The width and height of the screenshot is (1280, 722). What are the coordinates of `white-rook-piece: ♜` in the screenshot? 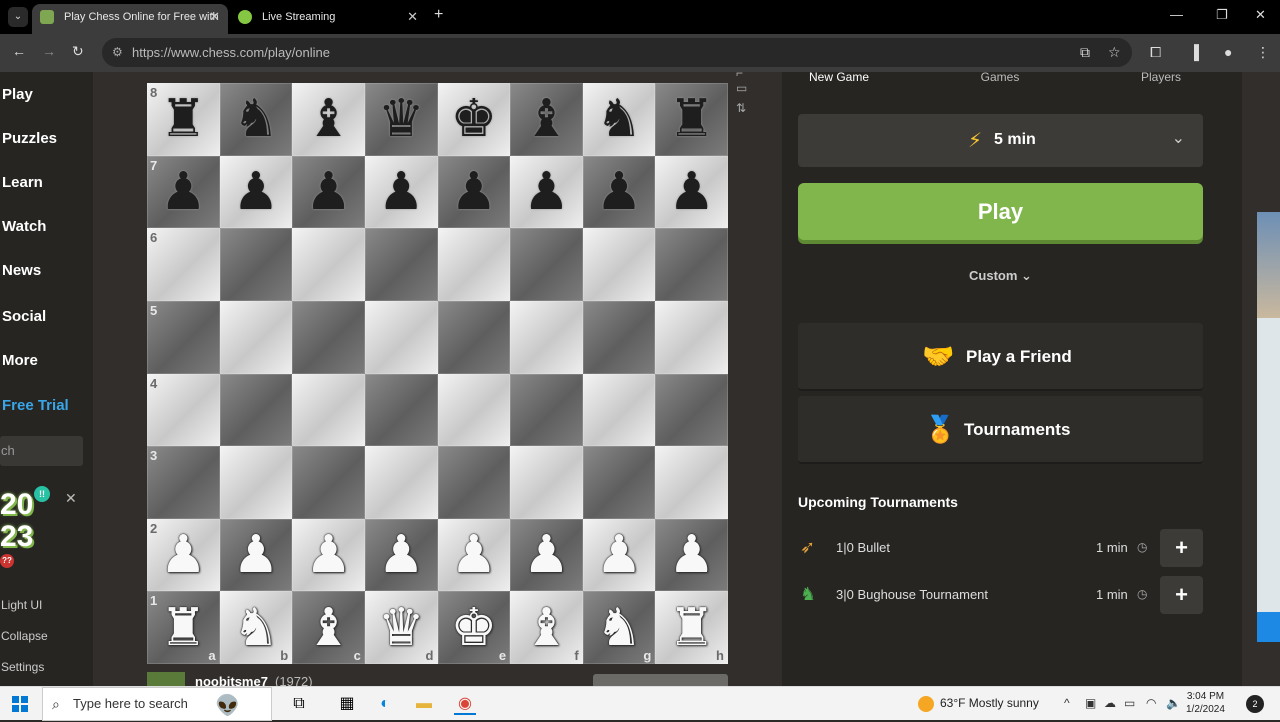 It's located at (691, 628).